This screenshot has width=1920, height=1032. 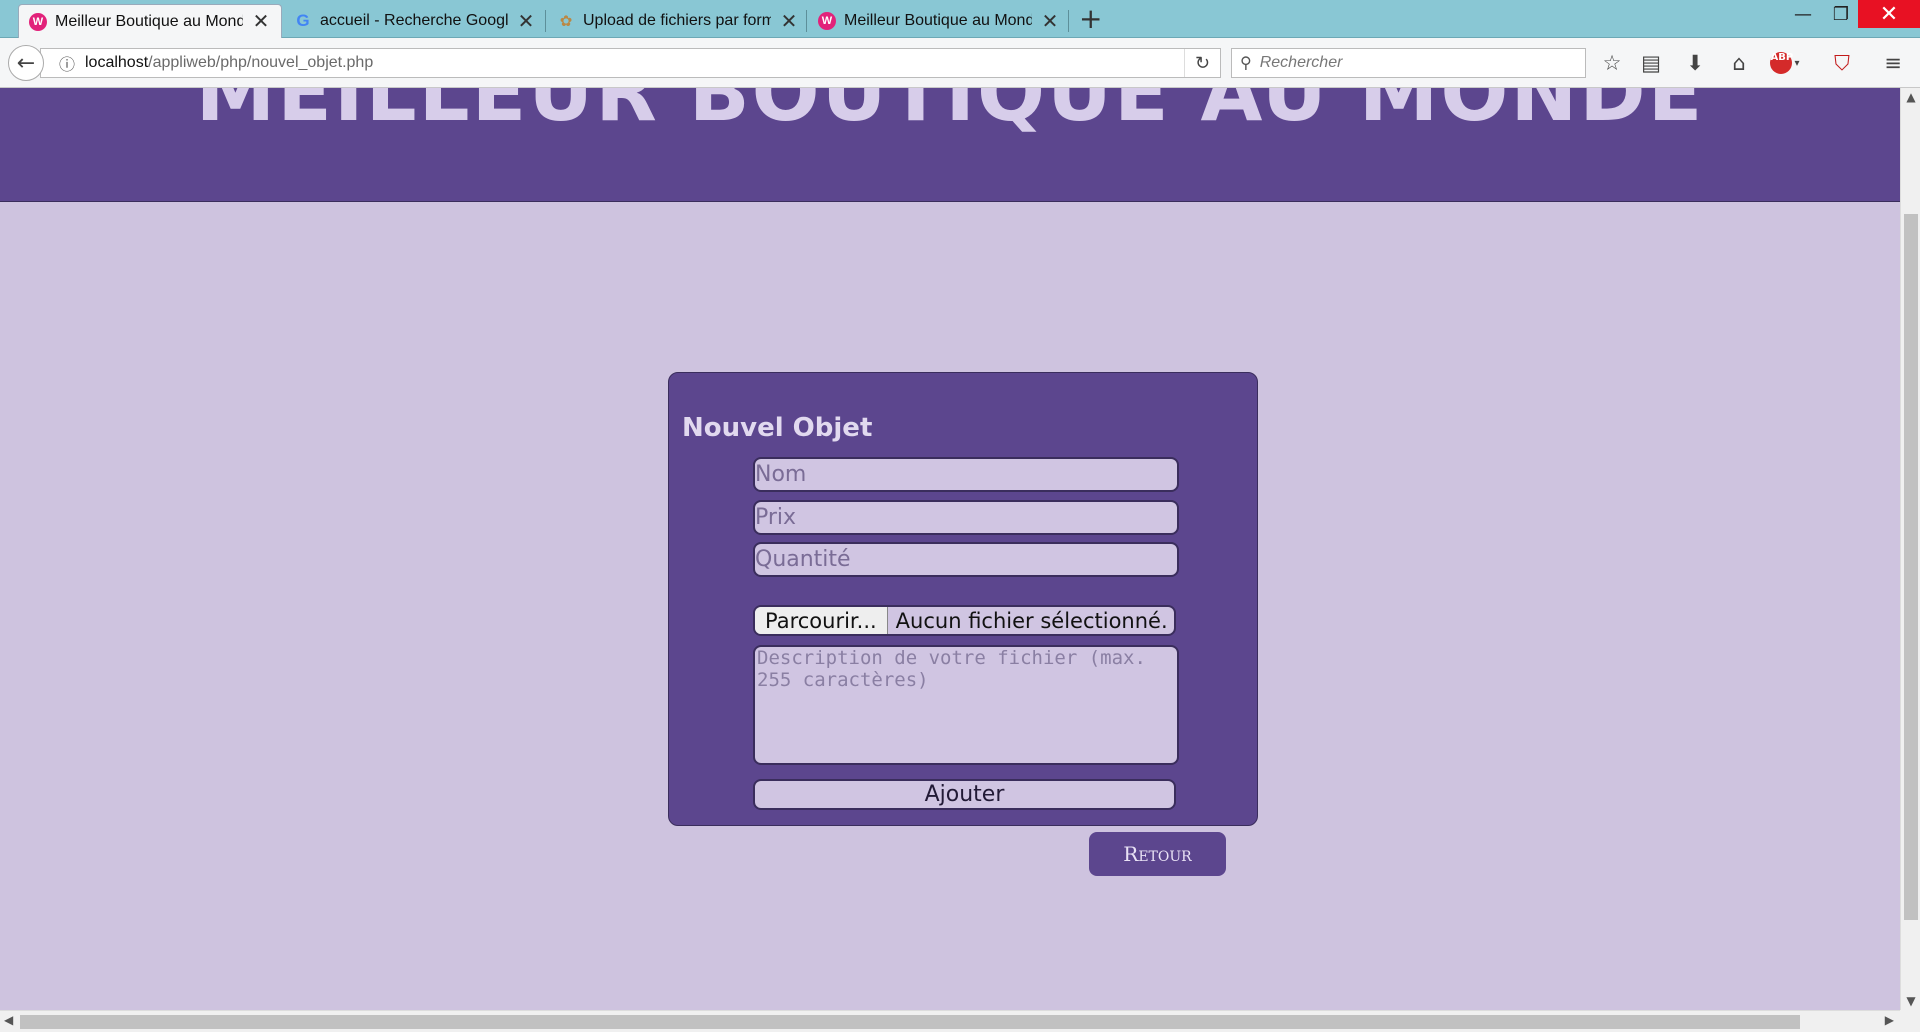 I want to click on scroll-up-icon: ▲, so click(x=1910, y=97).